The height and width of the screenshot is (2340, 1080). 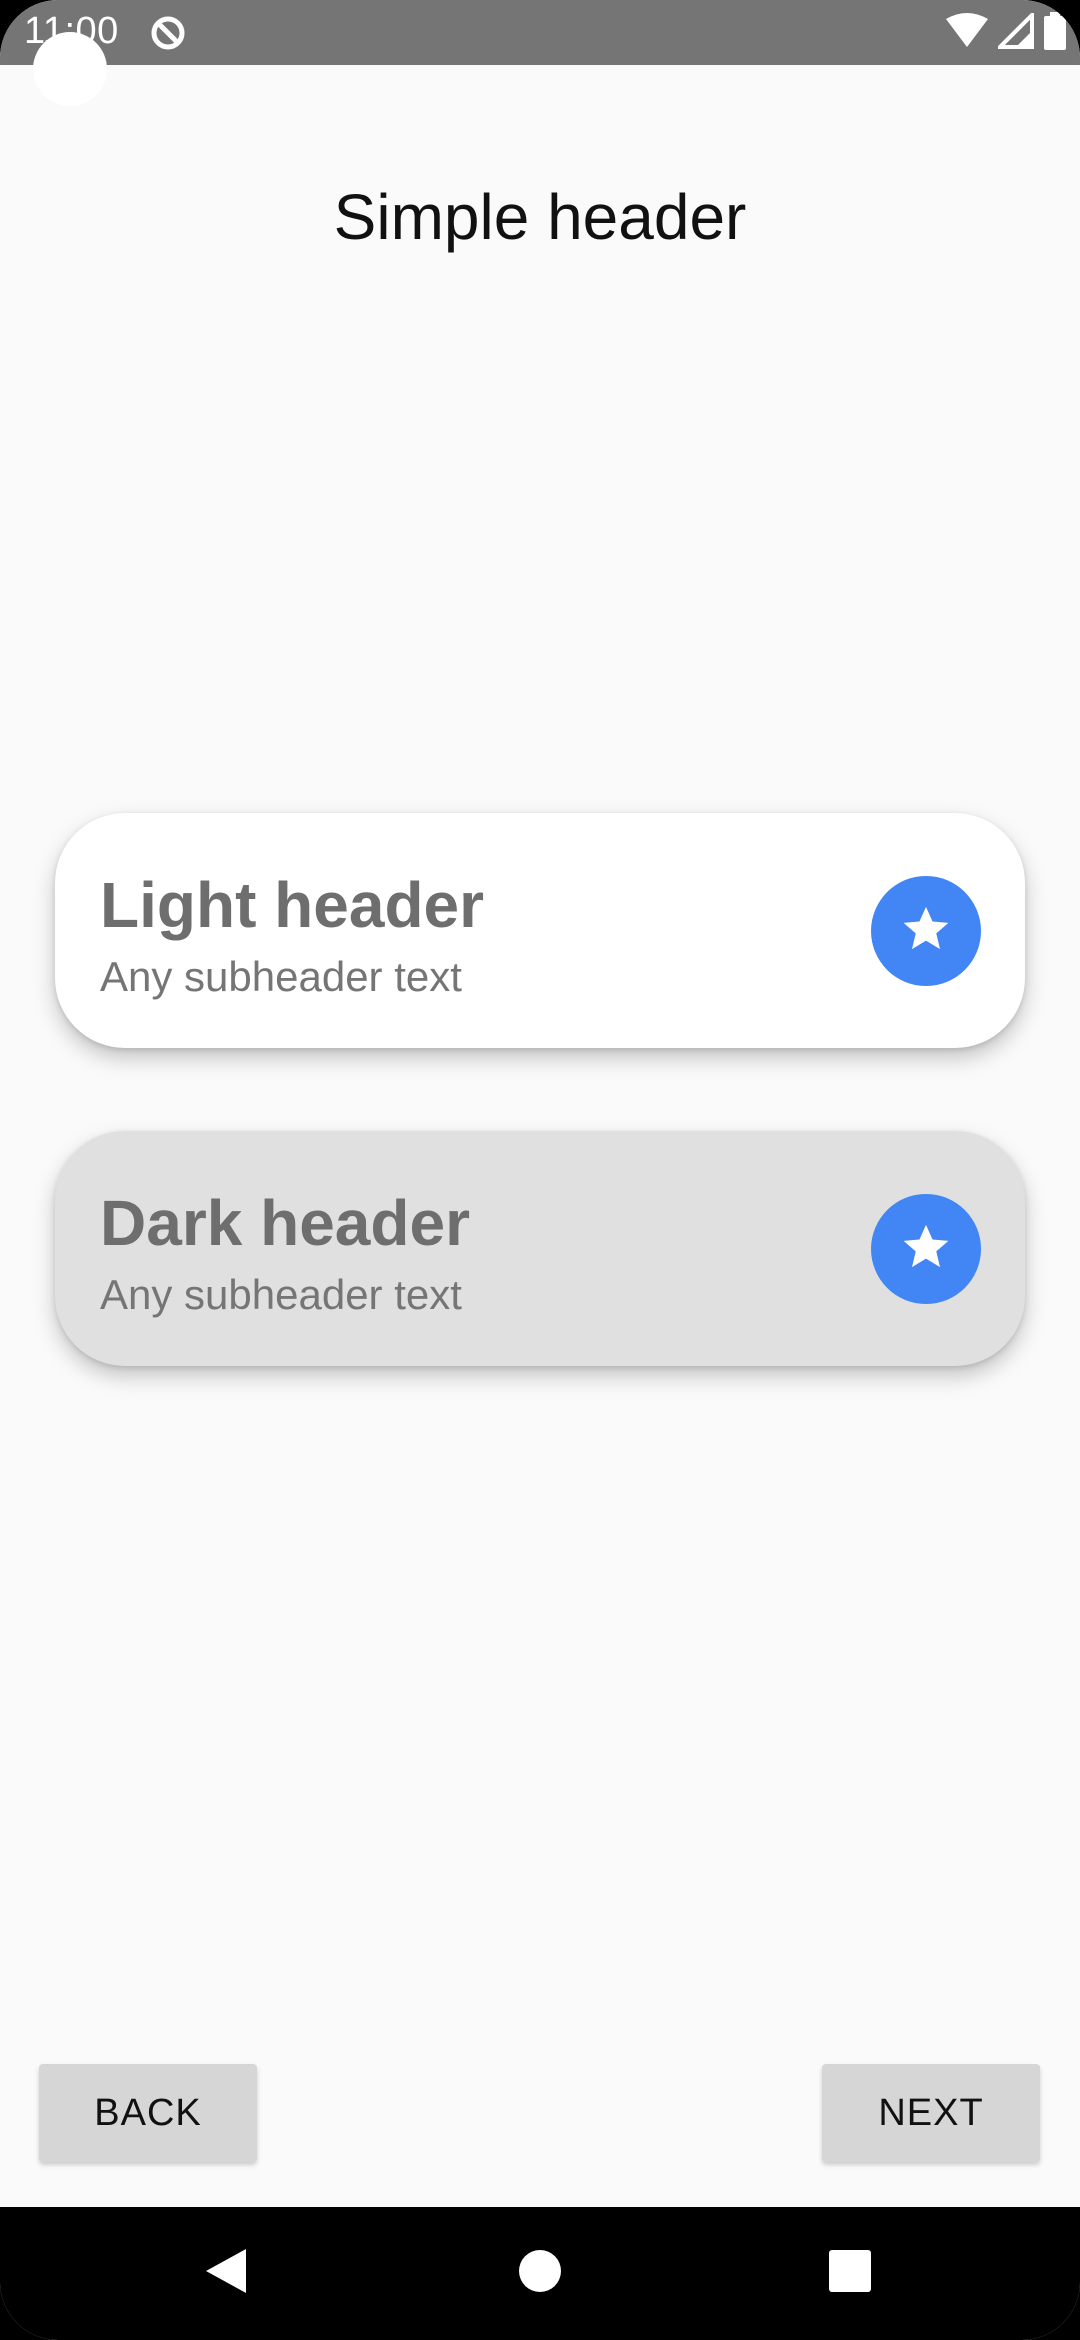 What do you see at coordinates (168, 33) in the screenshot?
I see `sync-icon` at bounding box center [168, 33].